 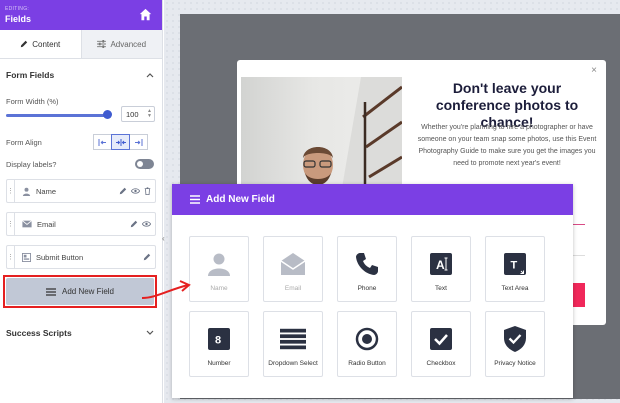 What do you see at coordinates (80, 75) in the screenshot?
I see `form-fields-section: Form Fields` at bounding box center [80, 75].